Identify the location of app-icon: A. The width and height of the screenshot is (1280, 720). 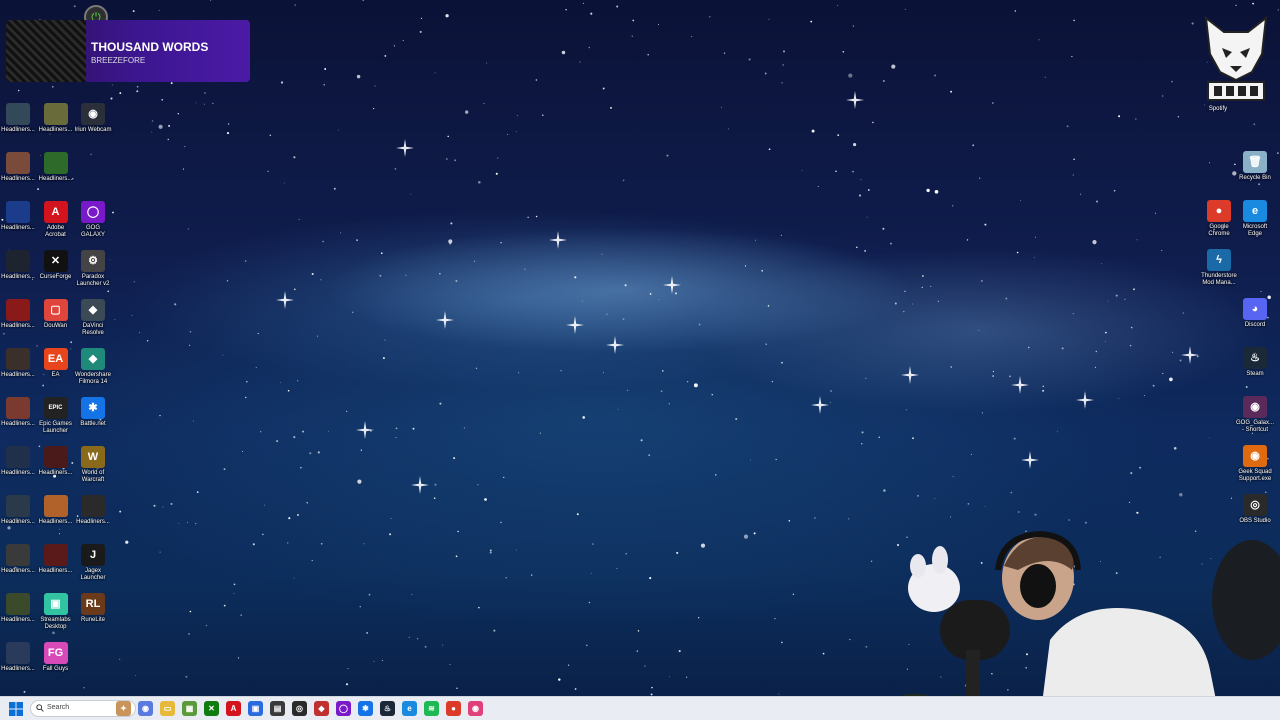
(55, 212).